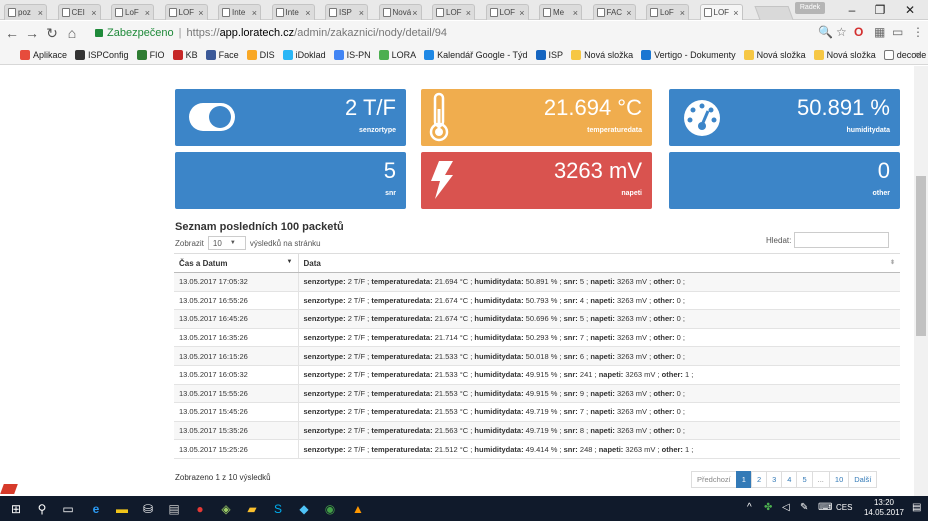  I want to click on bookmark-item: FIO, so click(150, 54).